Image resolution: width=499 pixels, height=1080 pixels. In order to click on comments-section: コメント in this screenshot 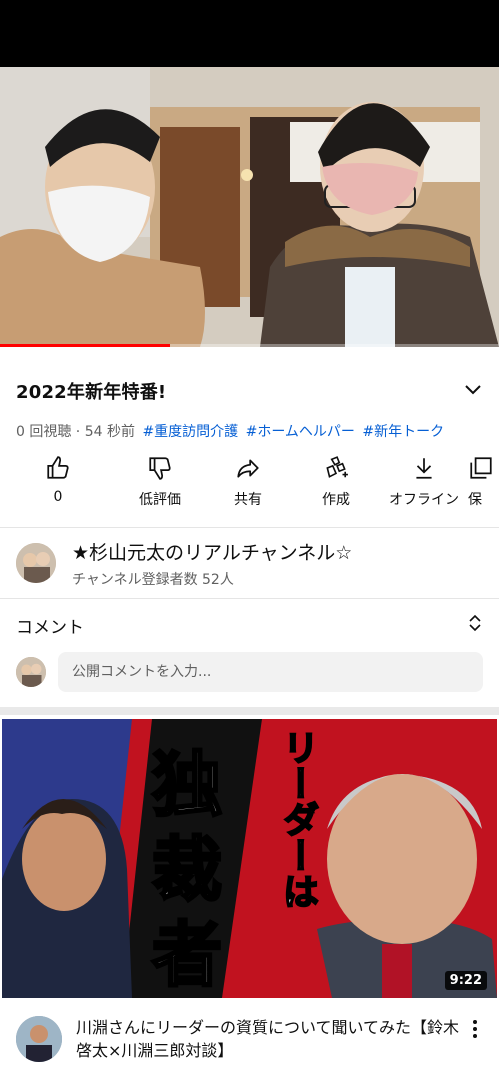, I will do `click(249, 653)`.